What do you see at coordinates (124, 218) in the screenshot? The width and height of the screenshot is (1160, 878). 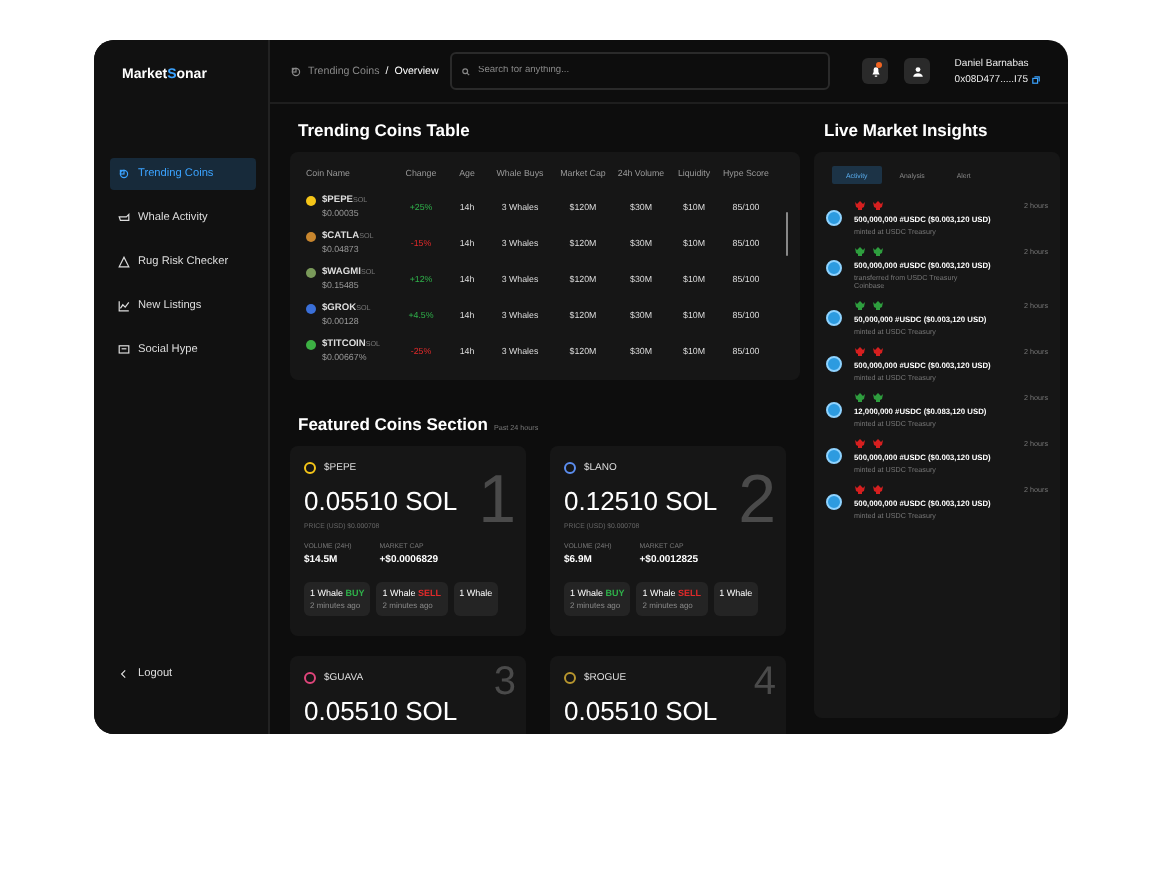 I see `whale-icon` at bounding box center [124, 218].